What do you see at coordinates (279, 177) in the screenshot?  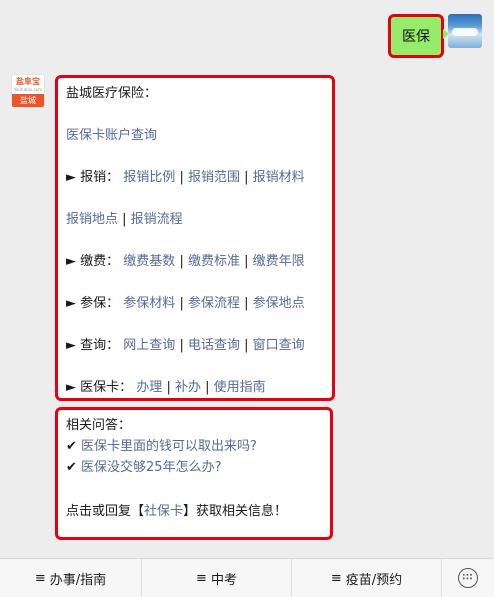 I see `link-reimbursement-materials: 报销材料` at bounding box center [279, 177].